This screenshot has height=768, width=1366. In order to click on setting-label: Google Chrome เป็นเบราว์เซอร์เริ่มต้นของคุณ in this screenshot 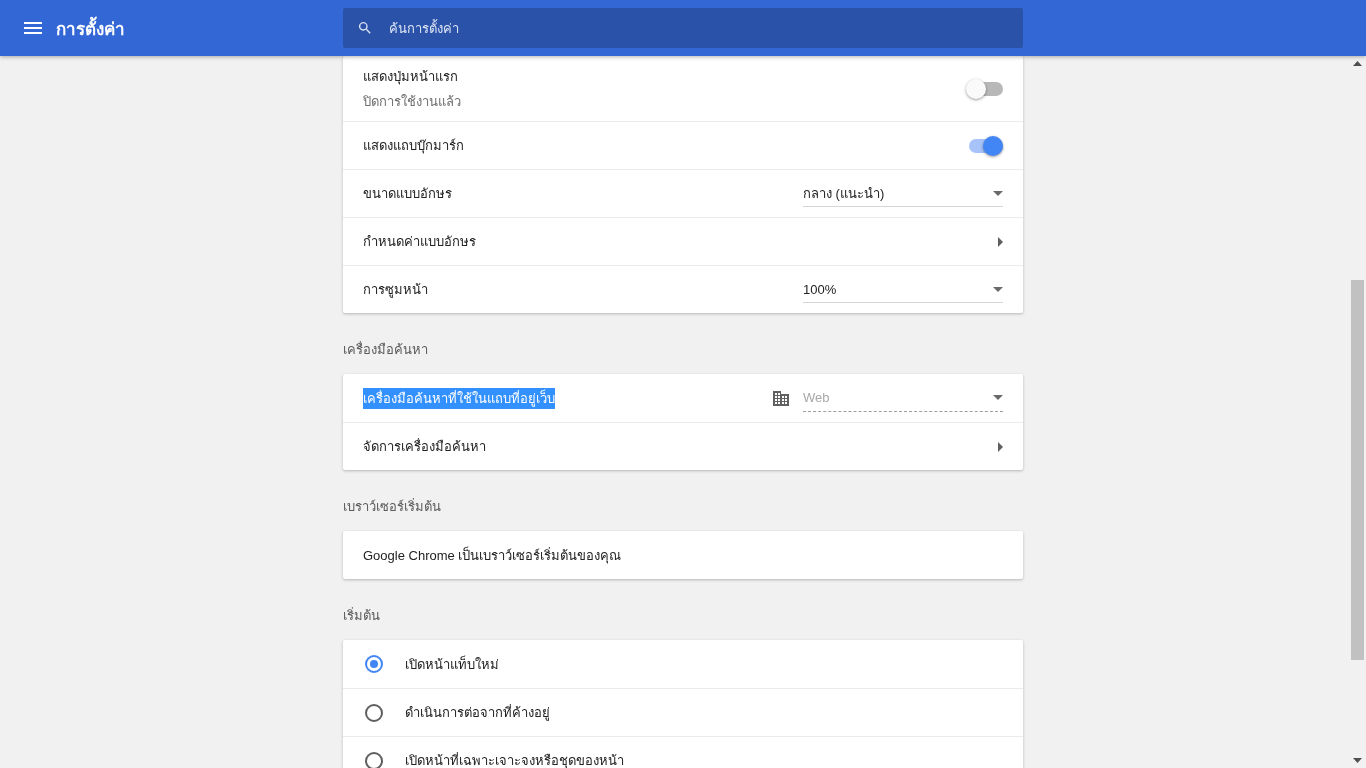, I will do `click(492, 555)`.